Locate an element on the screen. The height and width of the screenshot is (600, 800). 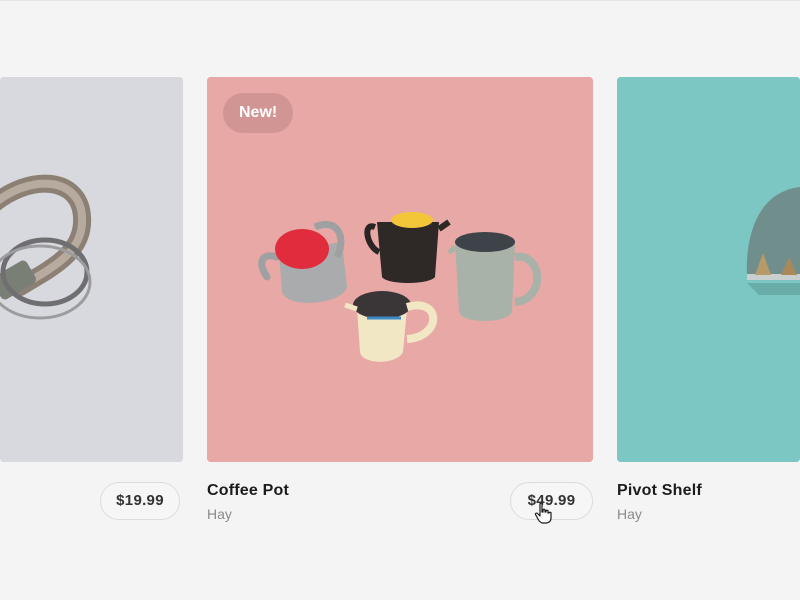
price-button-keyring: $19.99 is located at coordinates (140, 501).